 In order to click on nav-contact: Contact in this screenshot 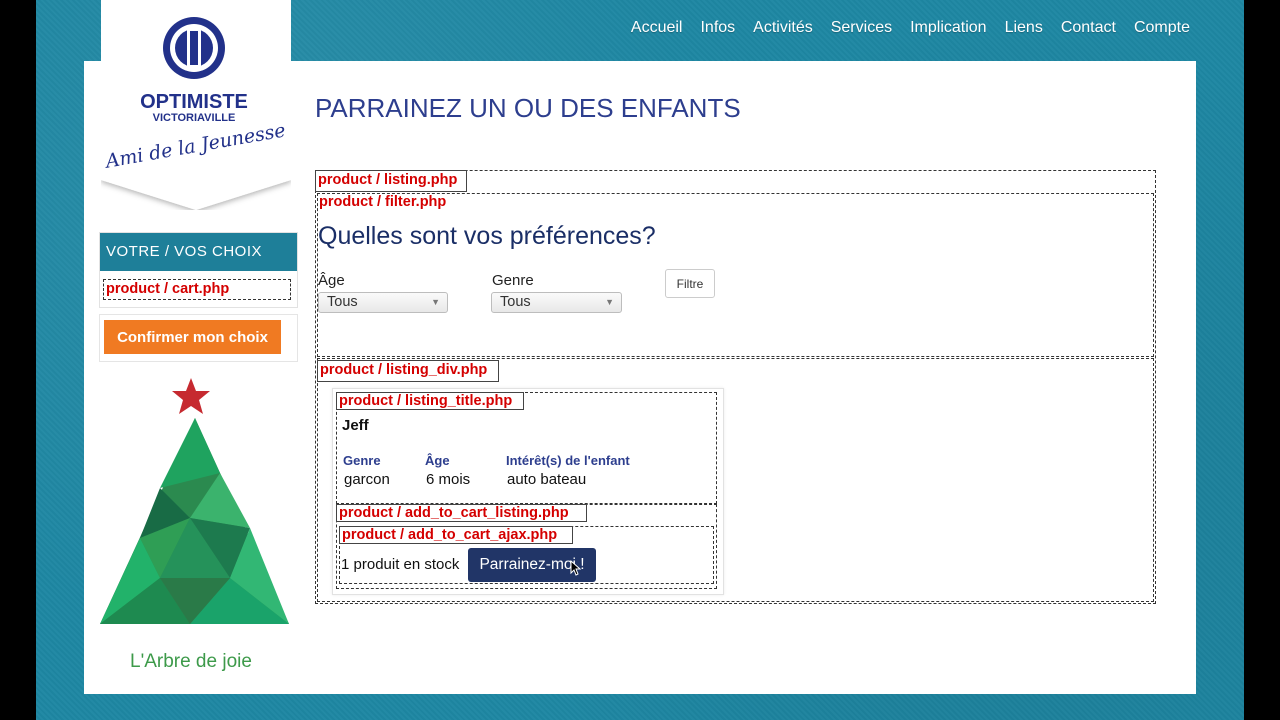, I will do `click(1088, 28)`.